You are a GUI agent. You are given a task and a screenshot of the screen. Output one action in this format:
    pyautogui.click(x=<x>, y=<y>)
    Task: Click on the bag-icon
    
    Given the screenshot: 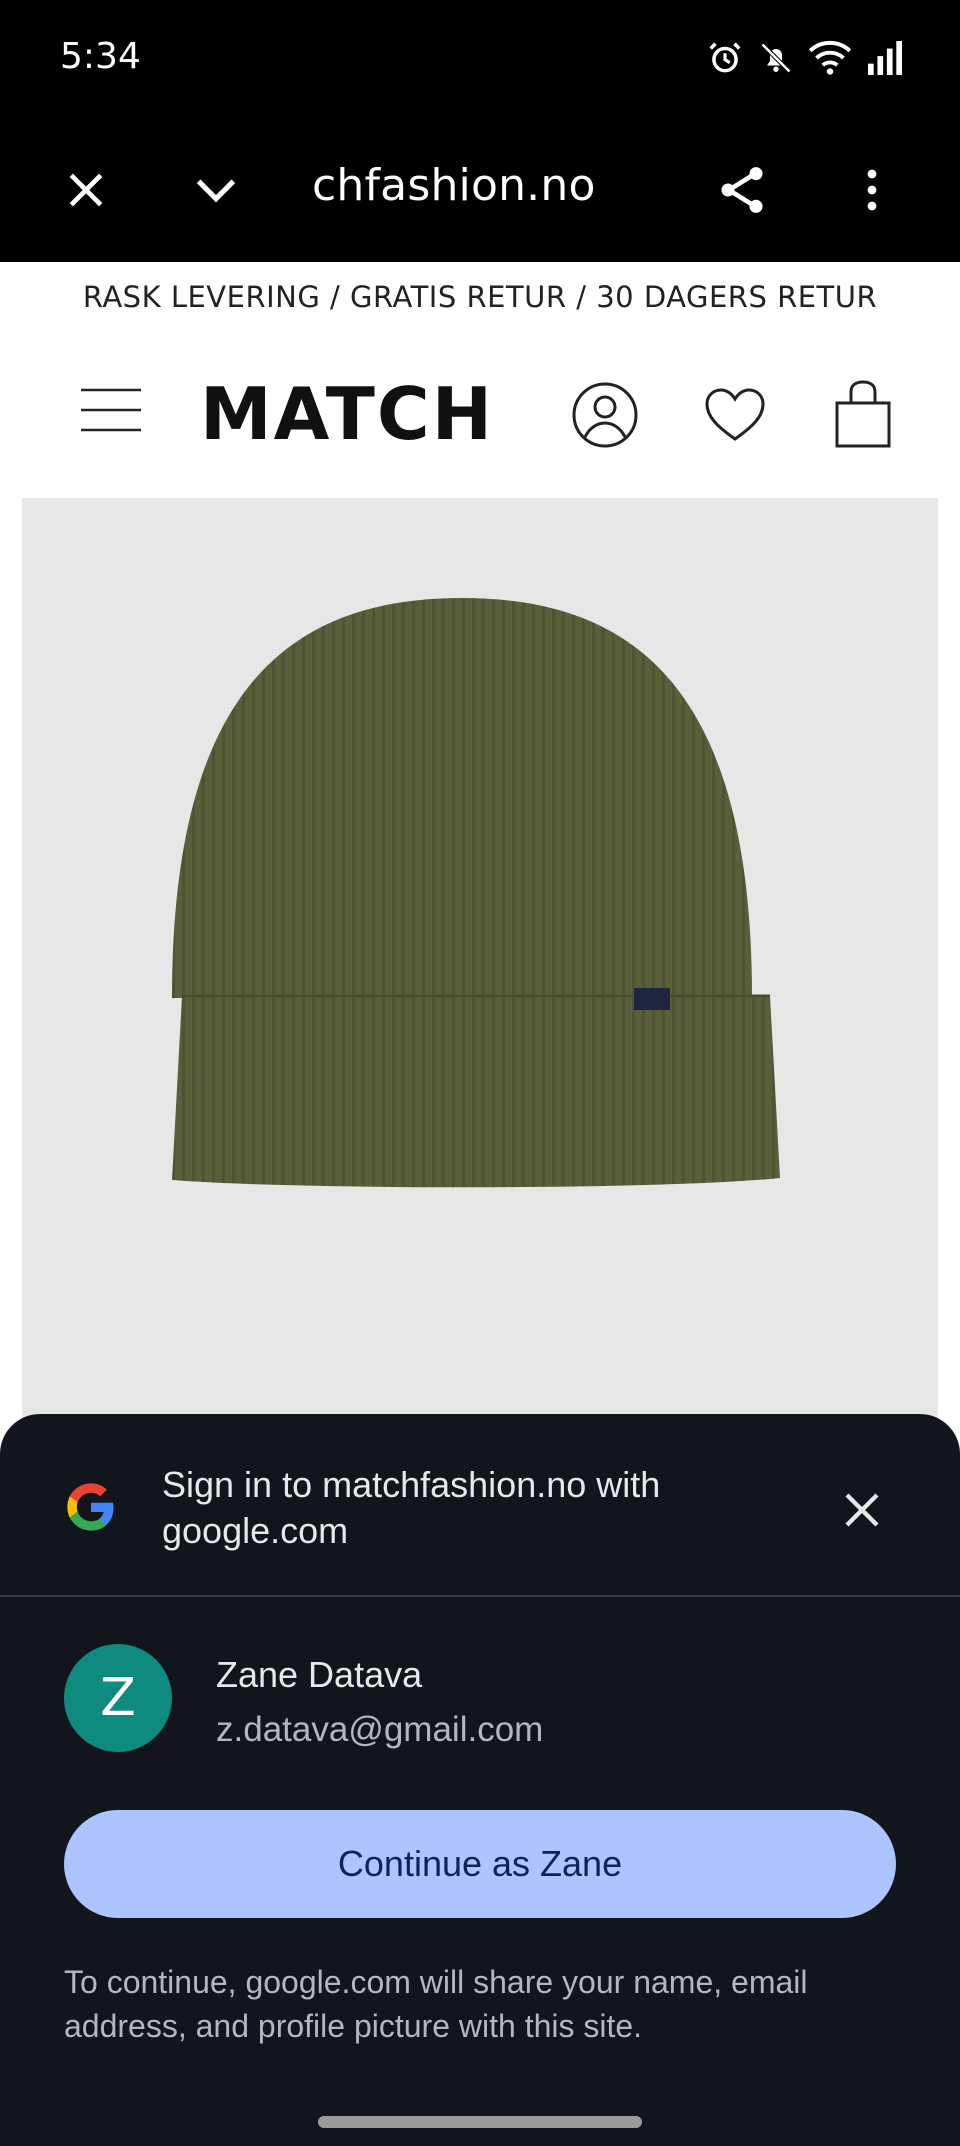 What is the action you would take?
    pyautogui.click(x=863, y=414)
    